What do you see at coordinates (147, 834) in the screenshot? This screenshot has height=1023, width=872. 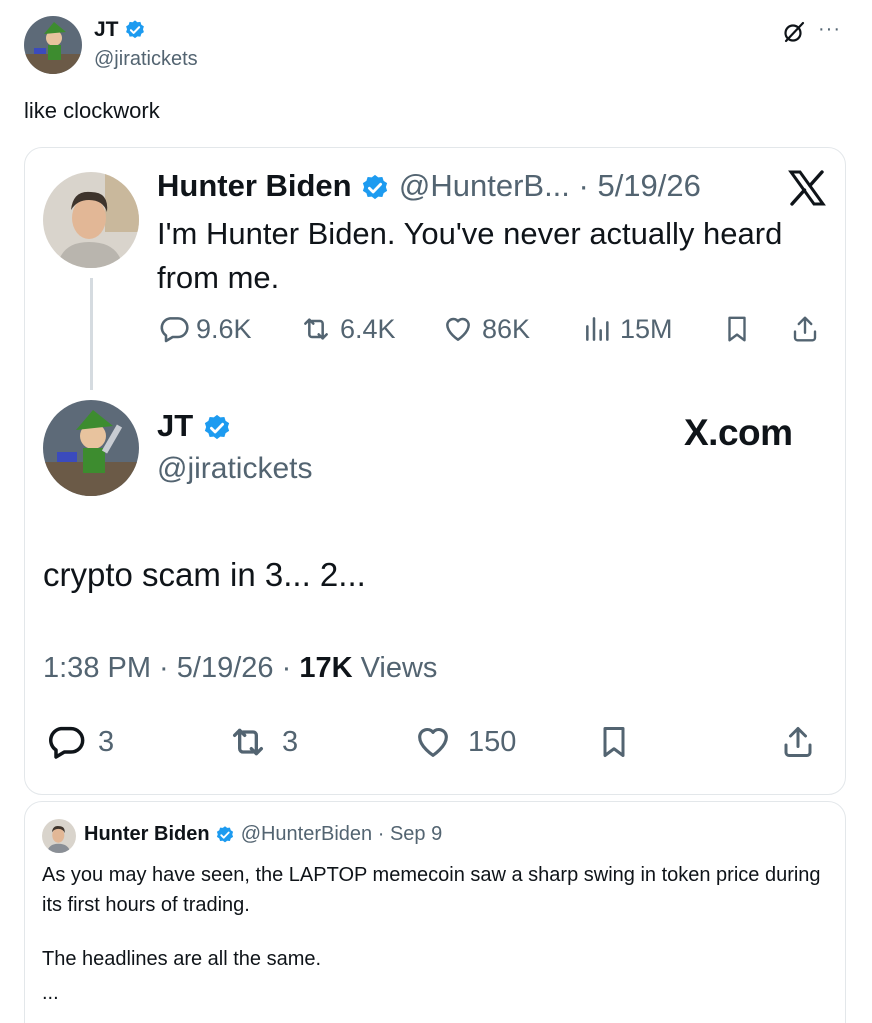 I see `quoted-author-name: Hunter Biden` at bounding box center [147, 834].